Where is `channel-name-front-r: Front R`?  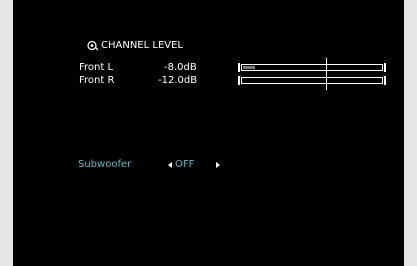 channel-name-front-r: Front R is located at coordinates (97, 80).